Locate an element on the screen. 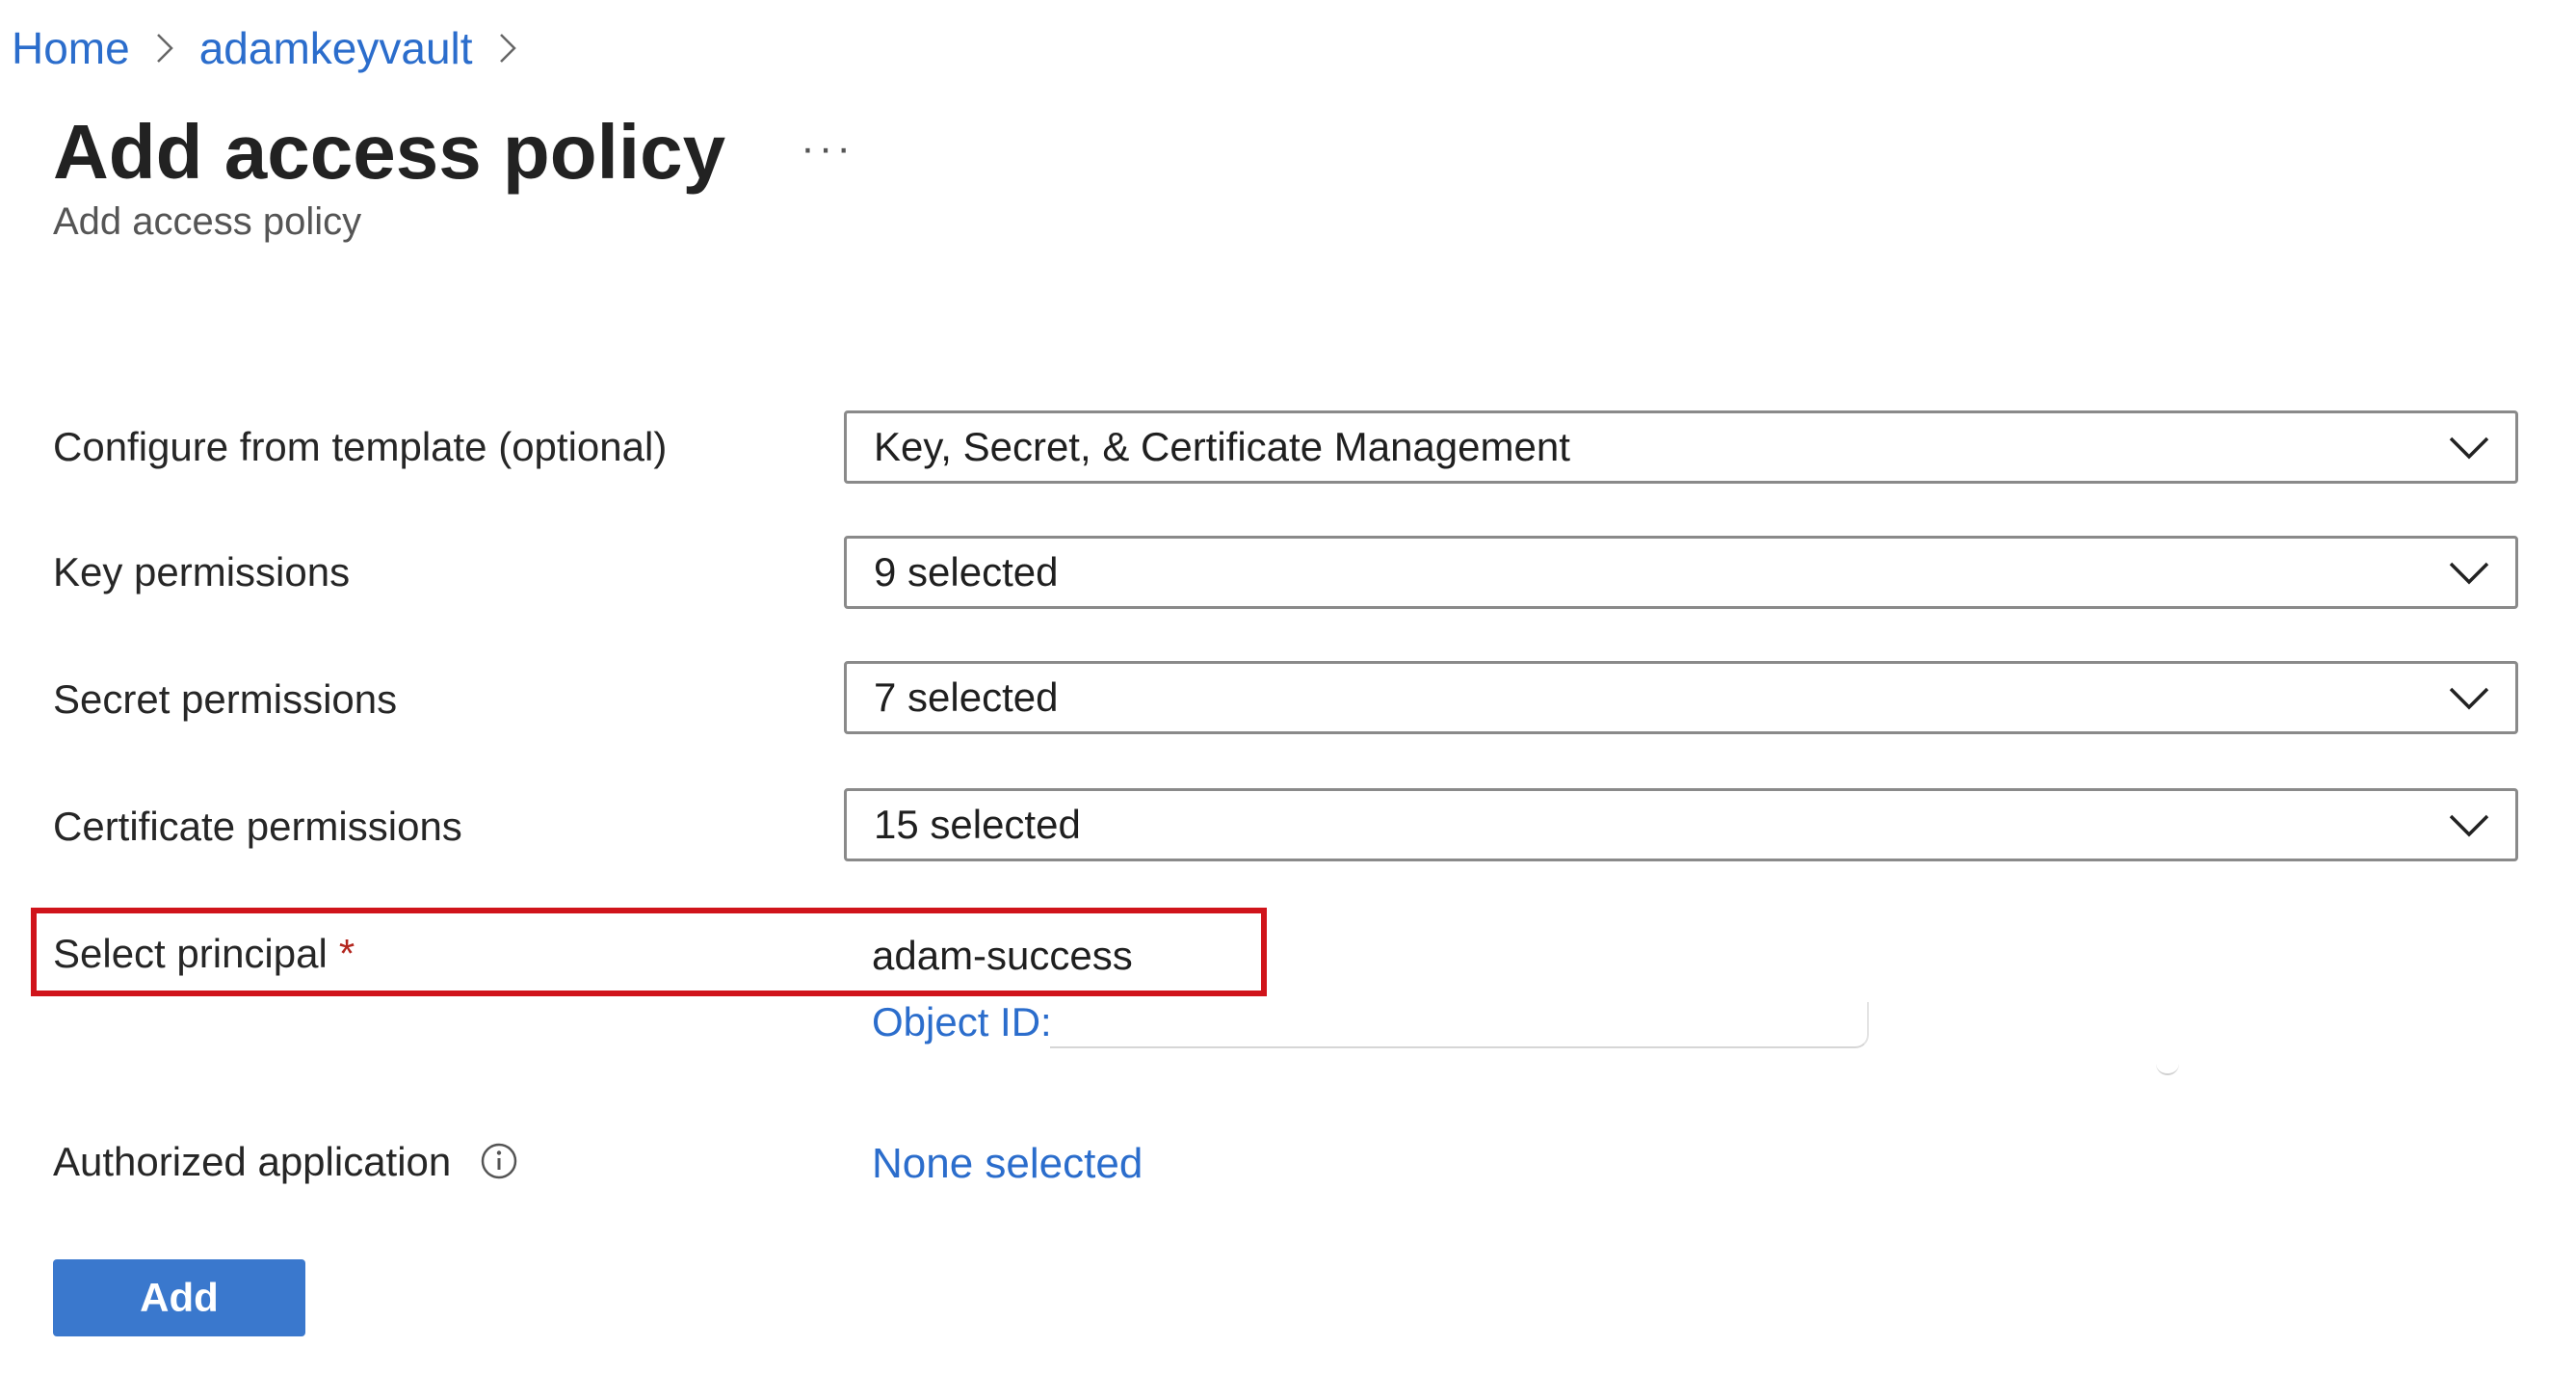 Image resolution: width=2576 pixels, height=1374 pixels. object-id-redacted-value is located at coordinates (1460, 1025).